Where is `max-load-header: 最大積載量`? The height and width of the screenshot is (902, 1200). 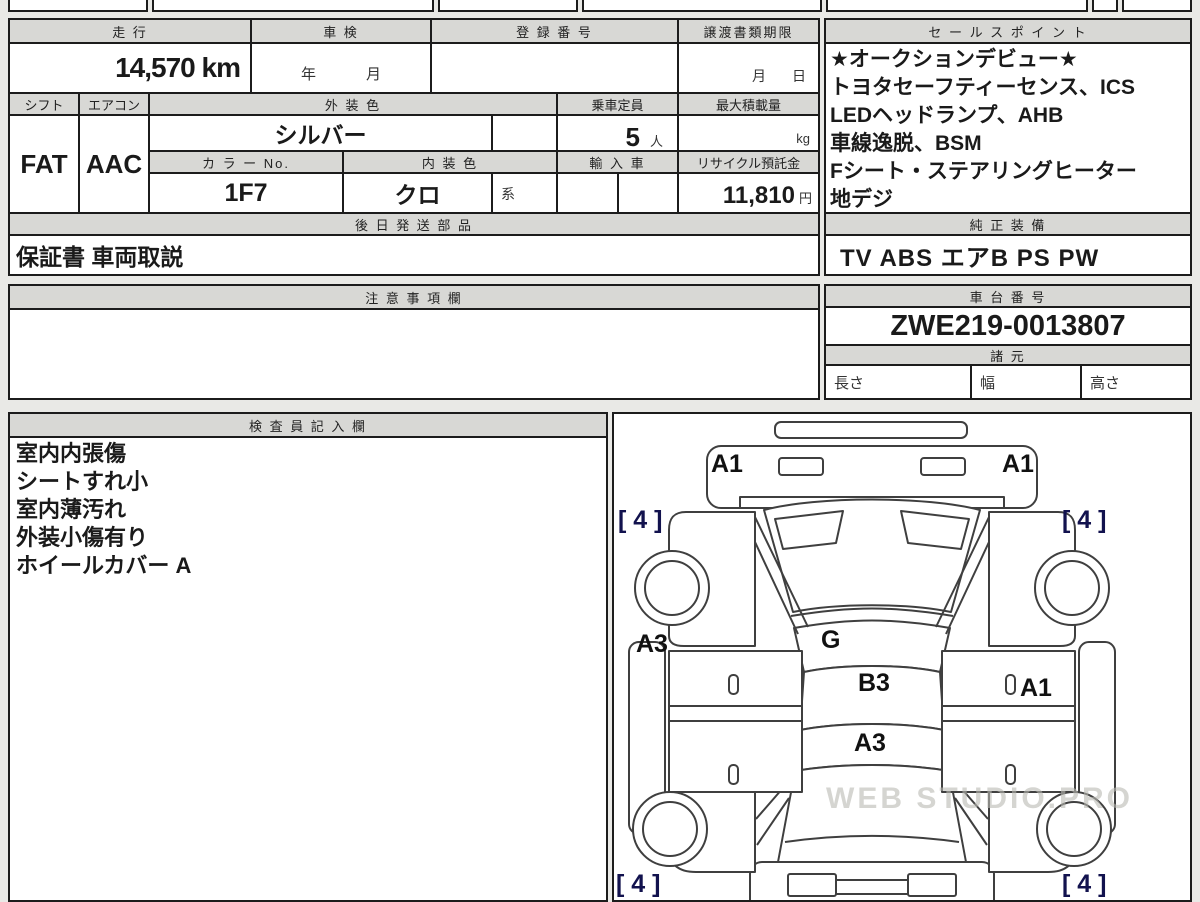
max-load-header: 最大積載量 is located at coordinates (748, 104).